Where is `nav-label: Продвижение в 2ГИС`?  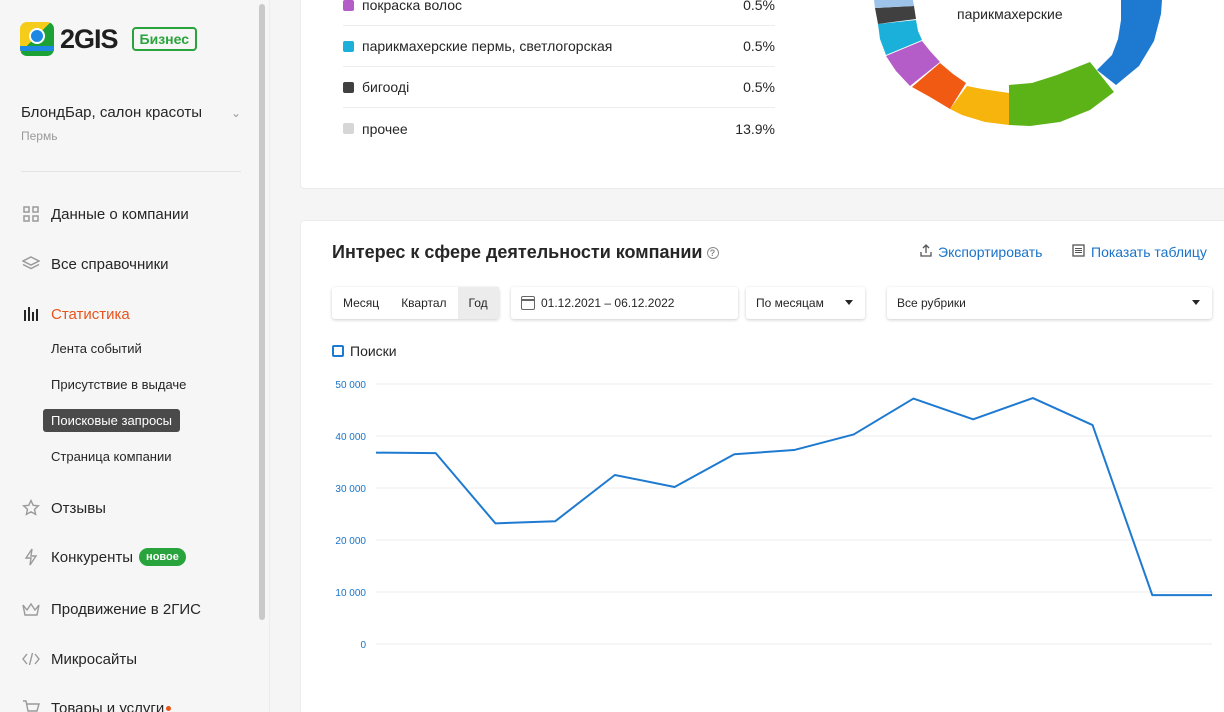
nav-label: Продвижение в 2ГИС is located at coordinates (126, 609).